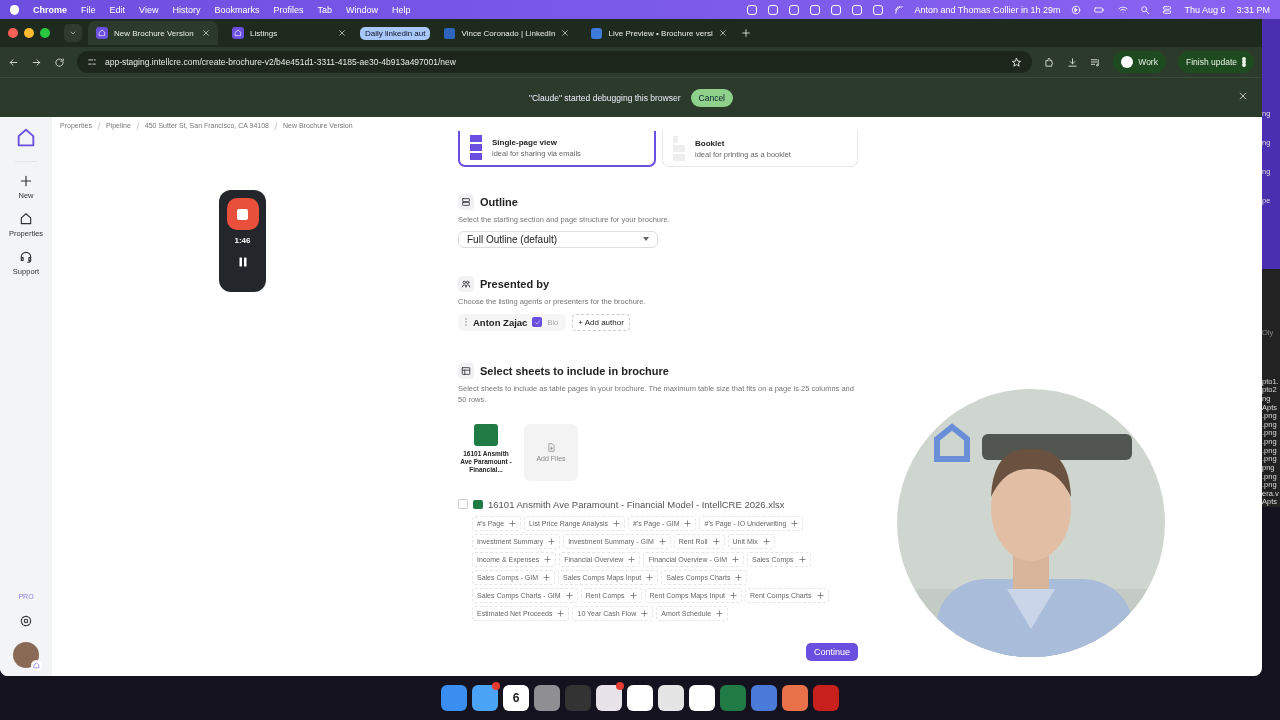  I want to click on menu-item: Bookmarks, so click(237, 9).